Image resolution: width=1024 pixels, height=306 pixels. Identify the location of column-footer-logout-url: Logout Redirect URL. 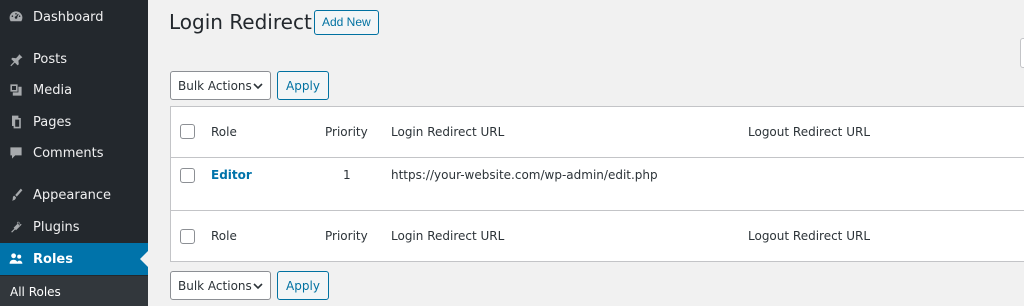
(809, 236).